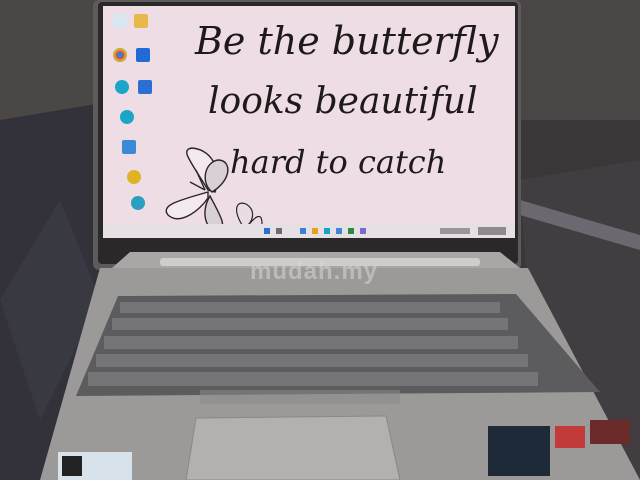 This screenshot has width=640, height=480. What do you see at coordinates (577, 60) in the screenshot?
I see `wall-right` at bounding box center [577, 60].